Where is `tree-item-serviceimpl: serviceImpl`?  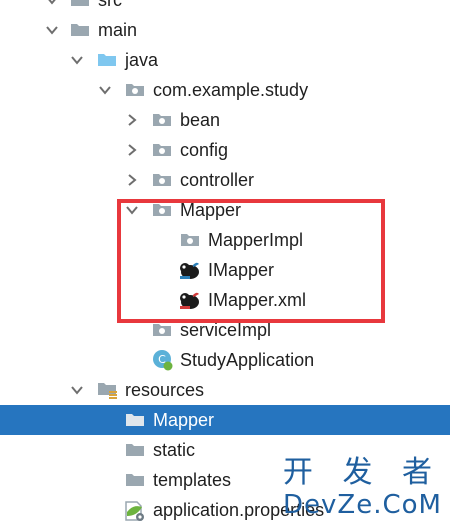
tree-item-serviceimpl: serviceImpl is located at coordinates (225, 330).